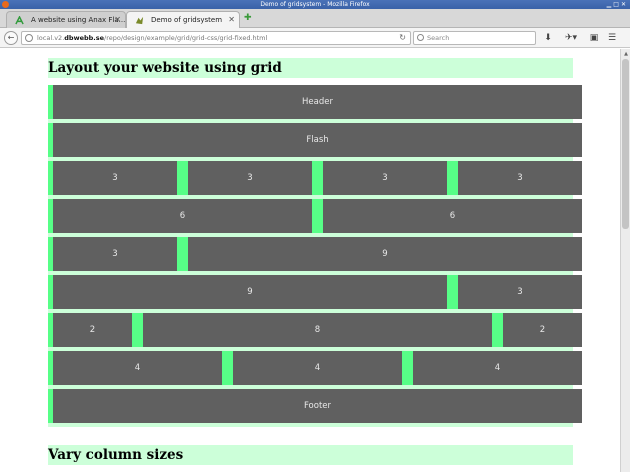  Describe the element at coordinates (594, 38) in the screenshot. I see `developer-tools-icon: ▣` at that location.